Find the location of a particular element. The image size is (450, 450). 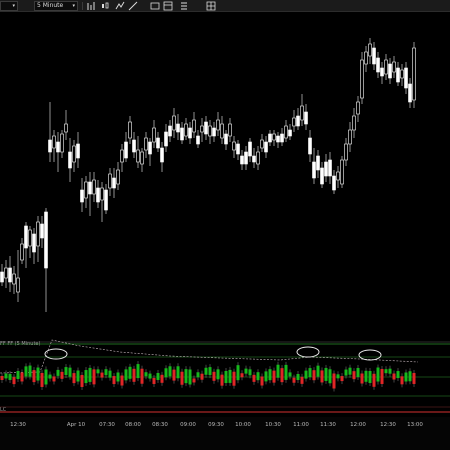

instrument-select: ▾ is located at coordinates (9, 6).